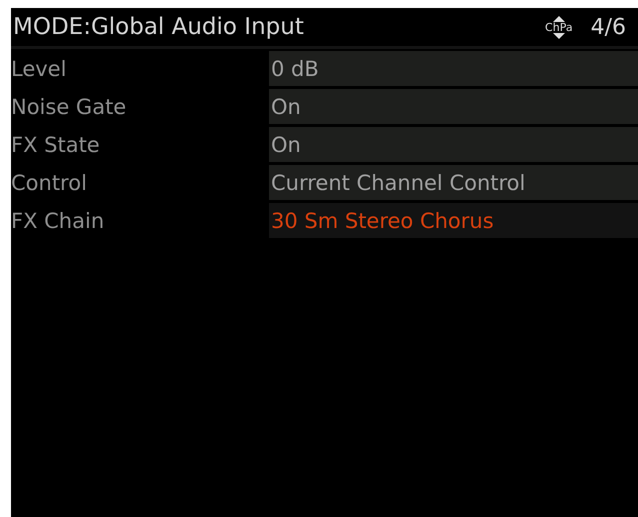 Image resolution: width=638 pixels, height=517 pixels. Describe the element at coordinates (58, 220) in the screenshot. I see `parameter-label: FX Chain` at that location.